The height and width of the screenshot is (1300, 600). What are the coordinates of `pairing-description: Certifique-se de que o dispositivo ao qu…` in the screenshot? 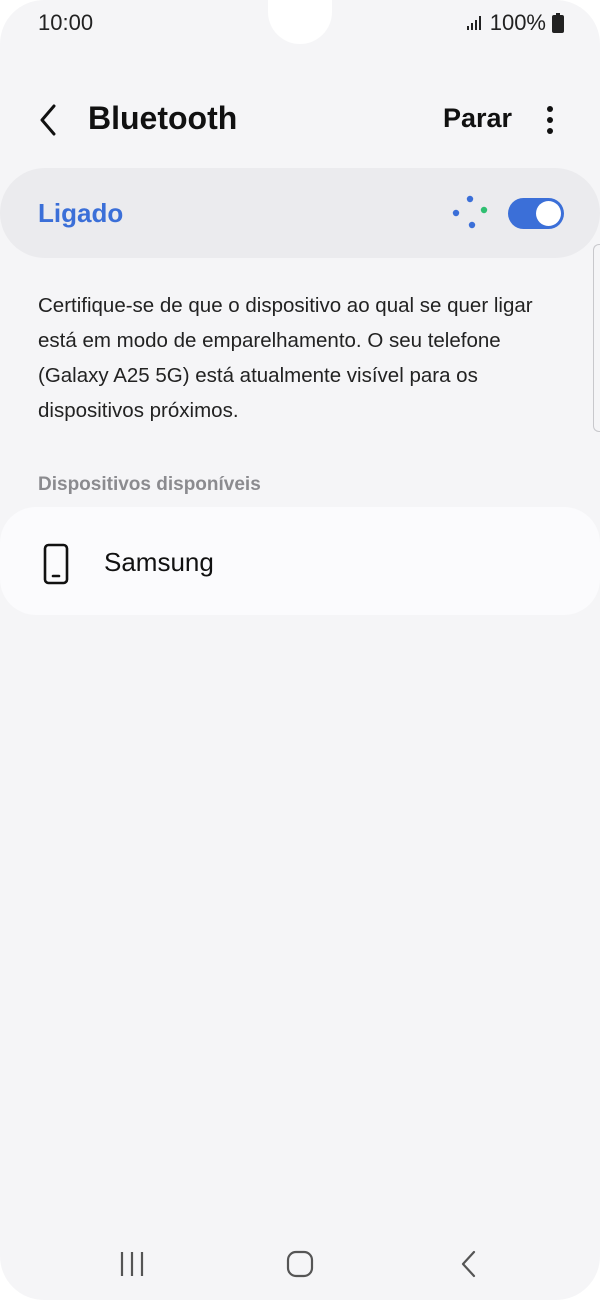 It's located at (285, 358).